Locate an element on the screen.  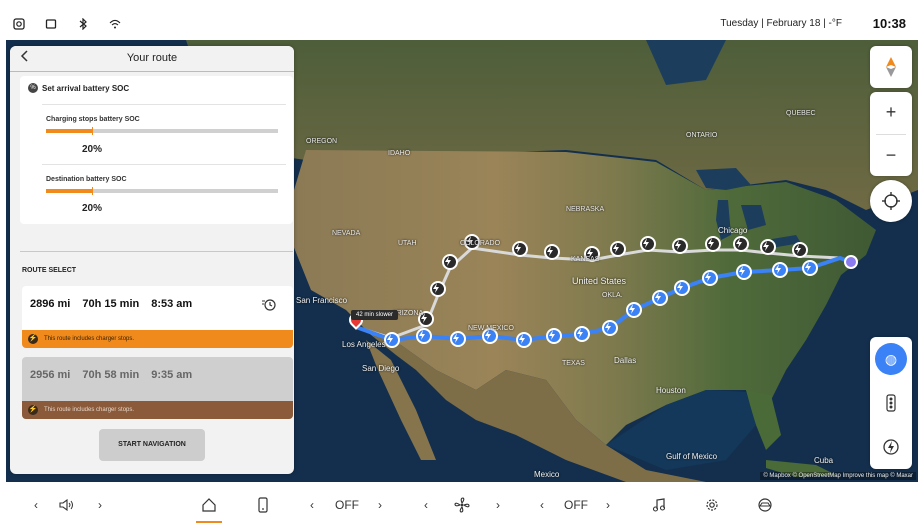
settings-button is located at coordinates (712, 505).